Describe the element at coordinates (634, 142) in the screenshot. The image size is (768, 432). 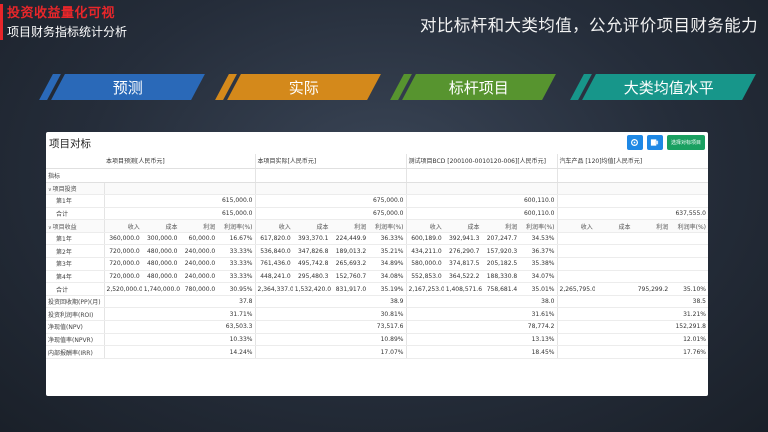
I see `settings-button` at that location.